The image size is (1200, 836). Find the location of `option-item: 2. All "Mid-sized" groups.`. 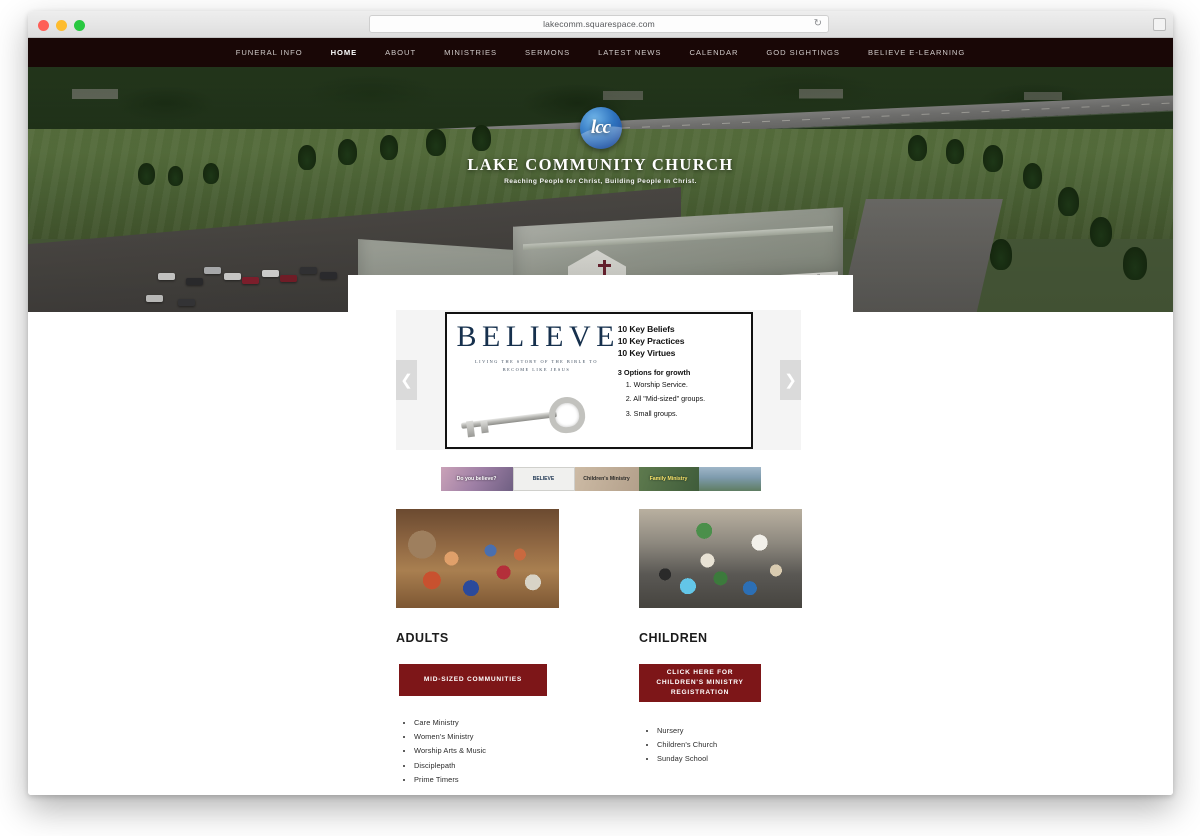

option-item: 2. All "Mid-sized" groups. is located at coordinates (665, 399).